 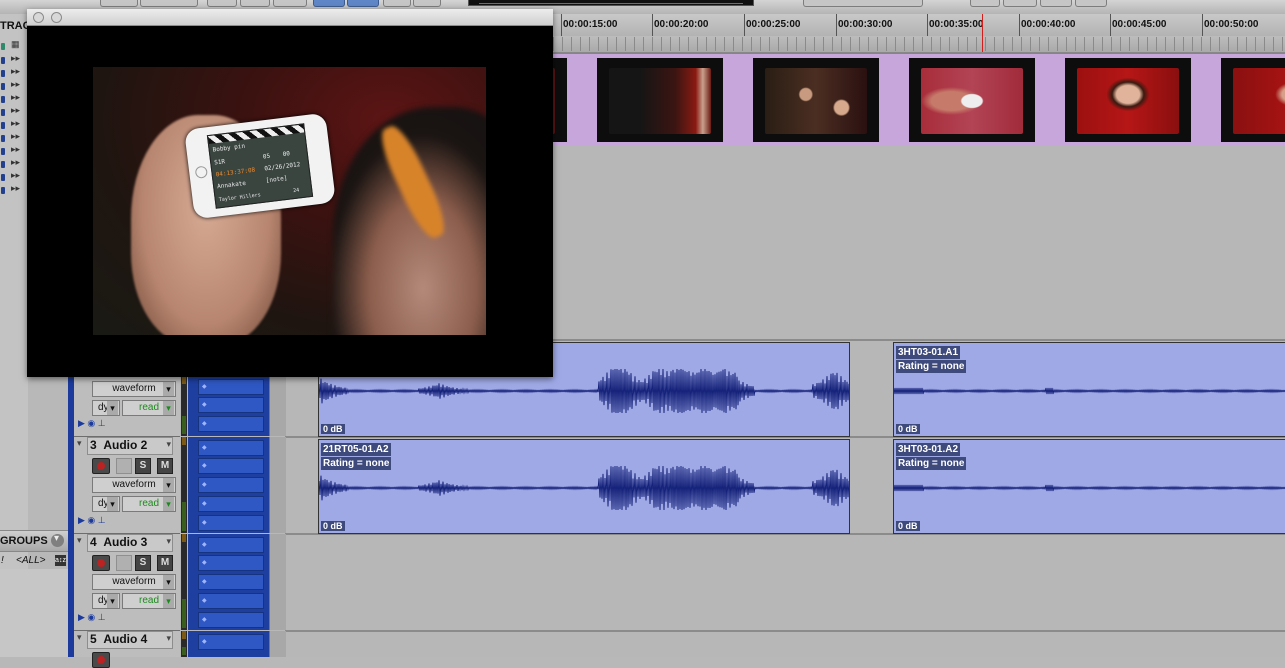 I want to click on video-window-titlebar, so click(x=290, y=17).